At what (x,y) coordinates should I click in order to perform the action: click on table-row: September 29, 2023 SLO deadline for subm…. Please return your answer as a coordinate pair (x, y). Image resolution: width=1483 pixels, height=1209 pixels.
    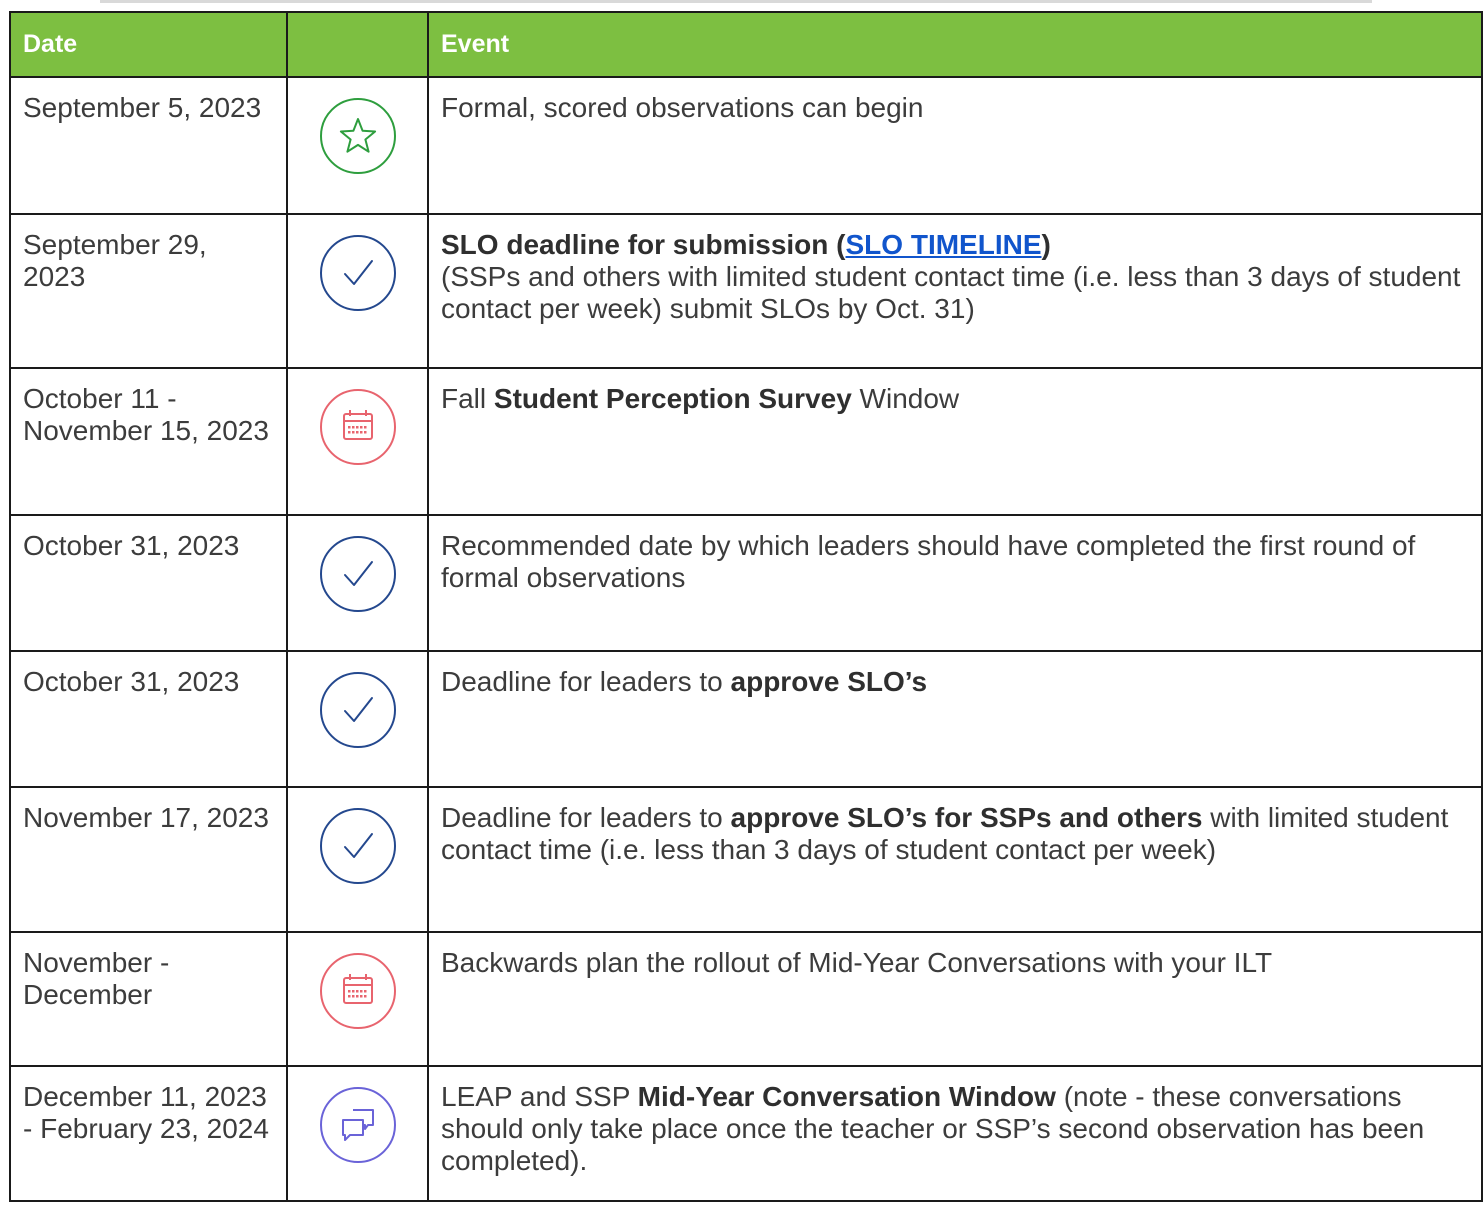
    Looking at the image, I should click on (746, 291).